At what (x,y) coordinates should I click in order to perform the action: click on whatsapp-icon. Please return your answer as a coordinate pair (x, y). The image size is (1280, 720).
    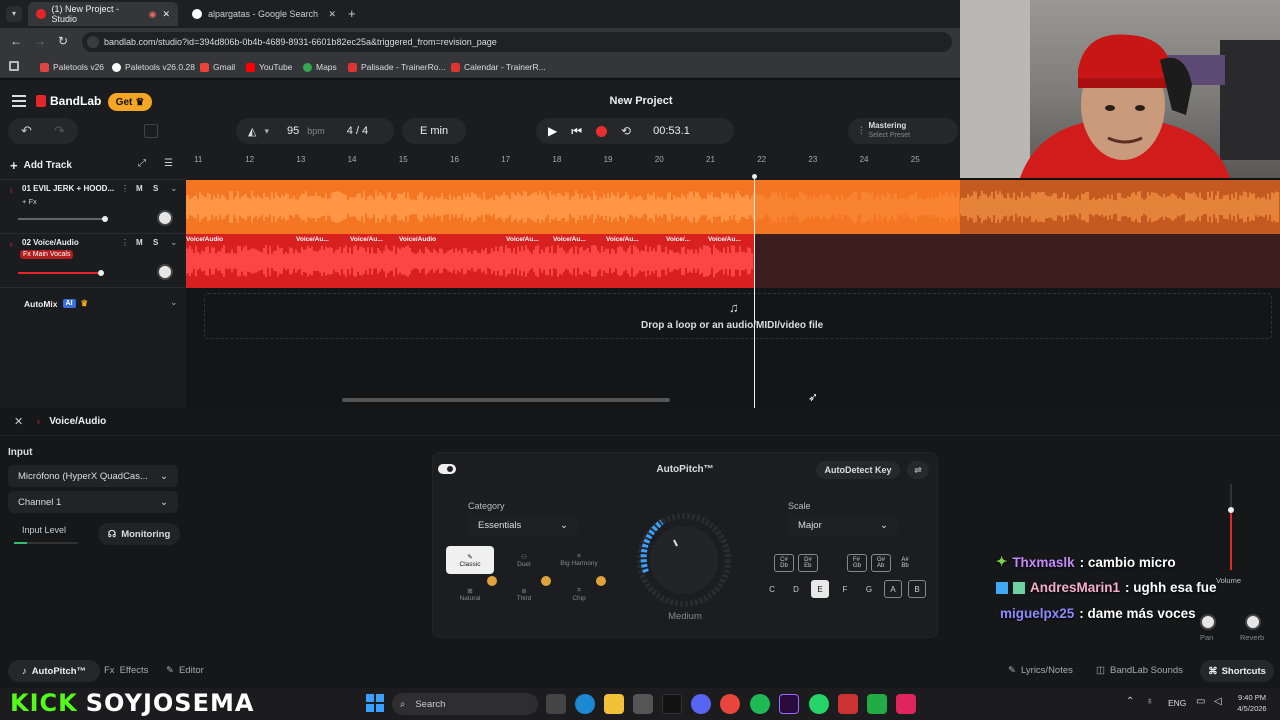
    Looking at the image, I should click on (819, 704).